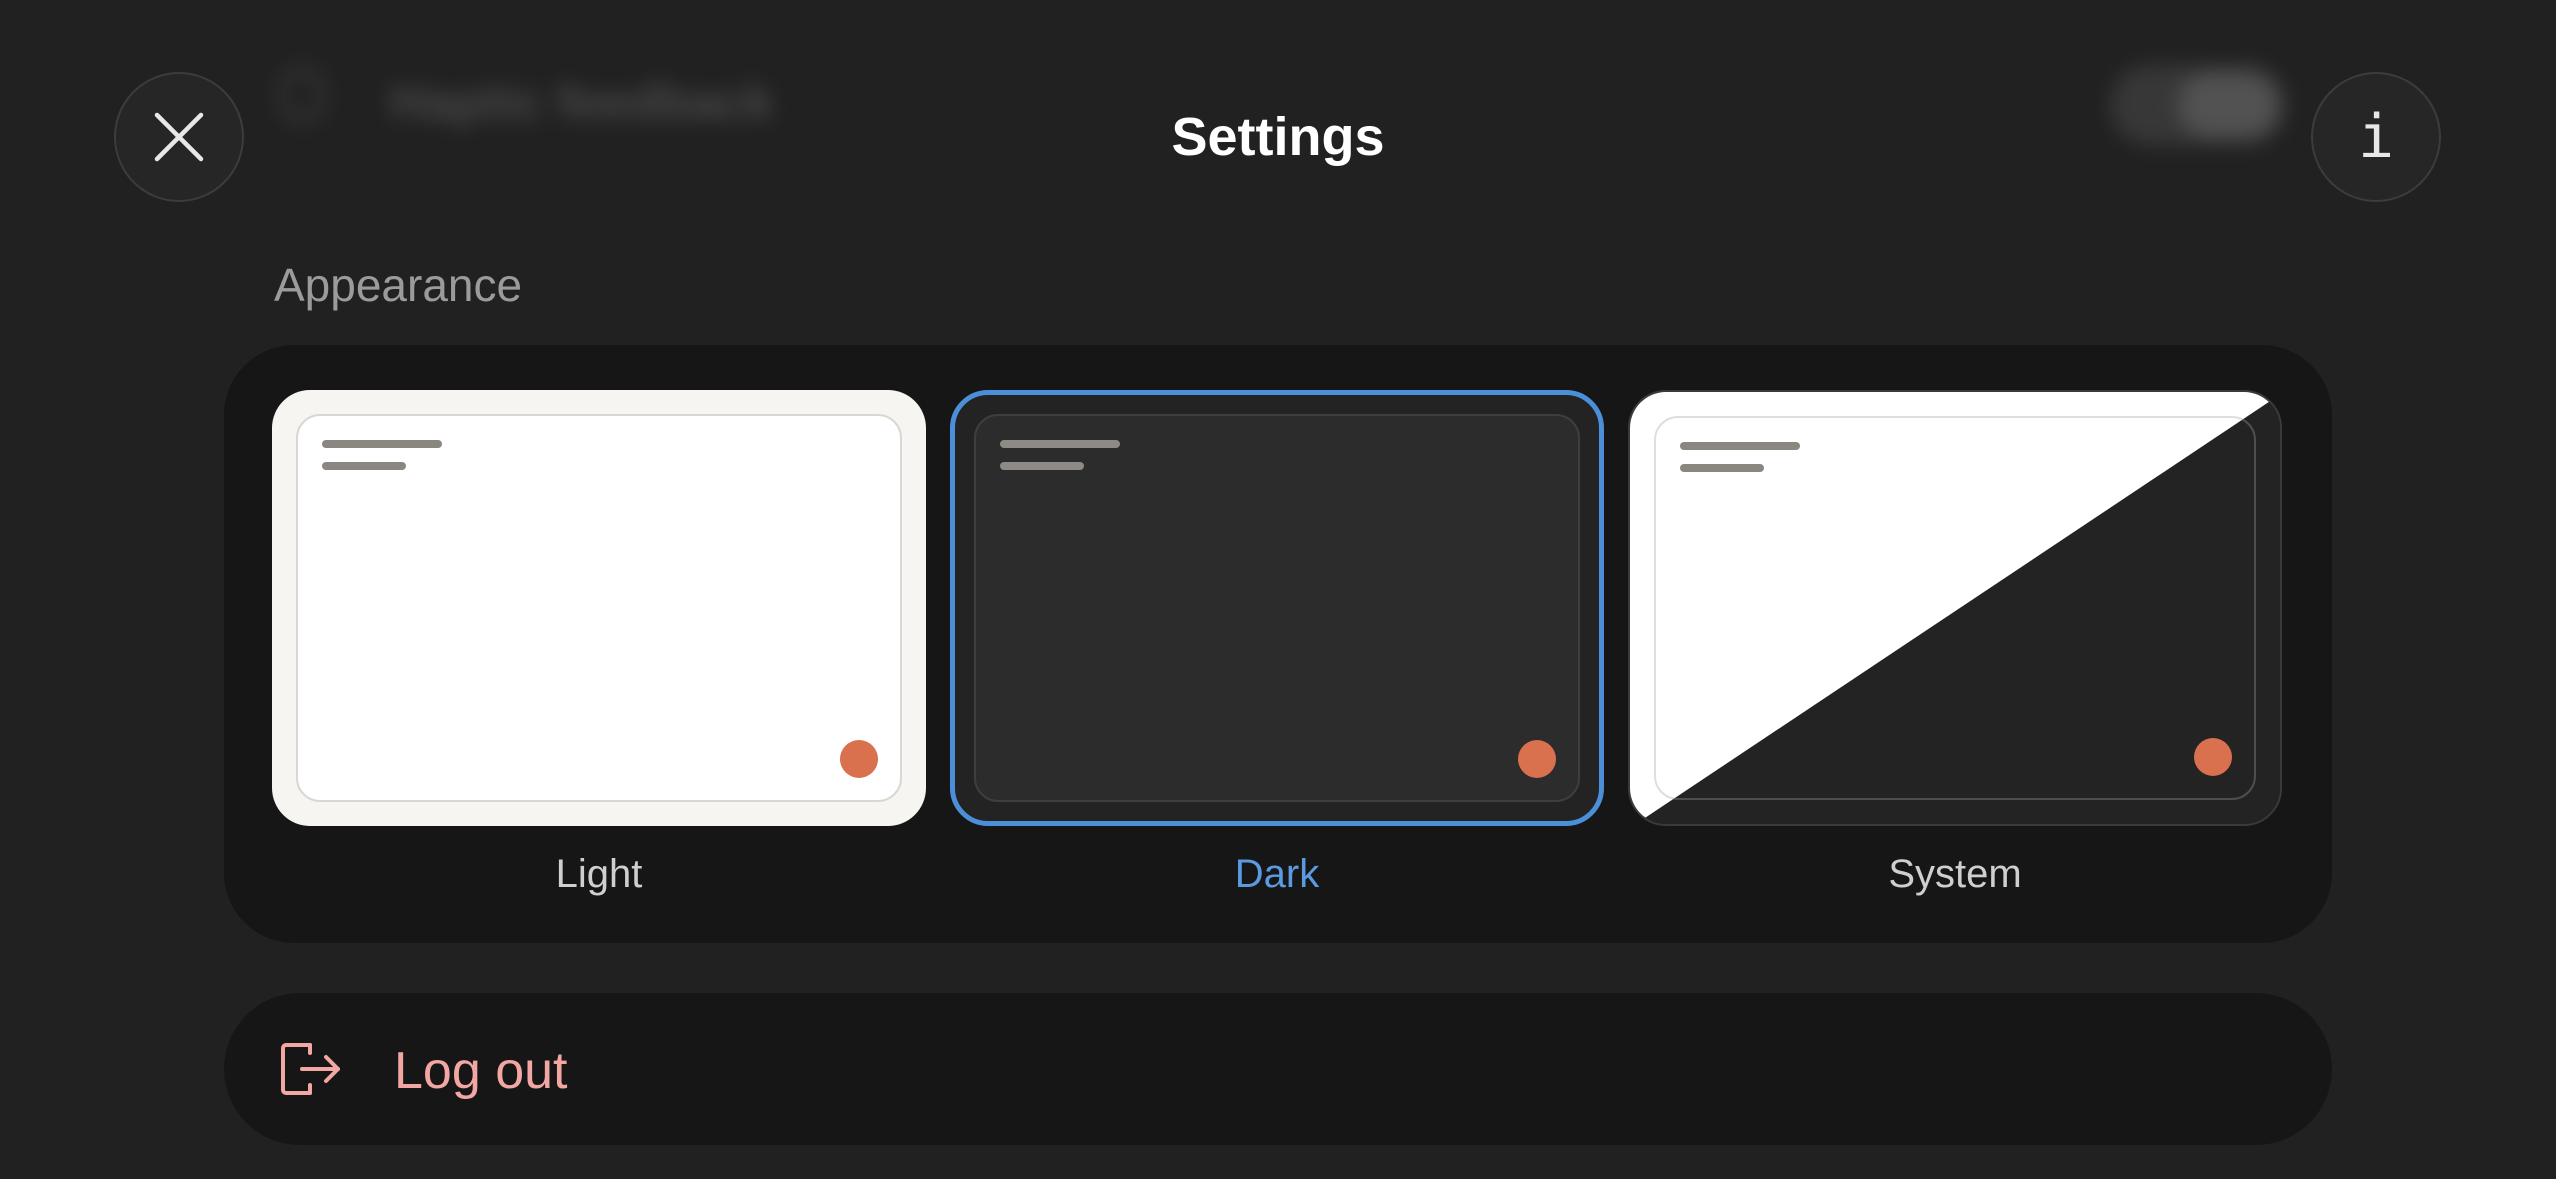 The width and height of the screenshot is (2556, 1179). I want to click on dark-theme-preview, so click(1277, 608).